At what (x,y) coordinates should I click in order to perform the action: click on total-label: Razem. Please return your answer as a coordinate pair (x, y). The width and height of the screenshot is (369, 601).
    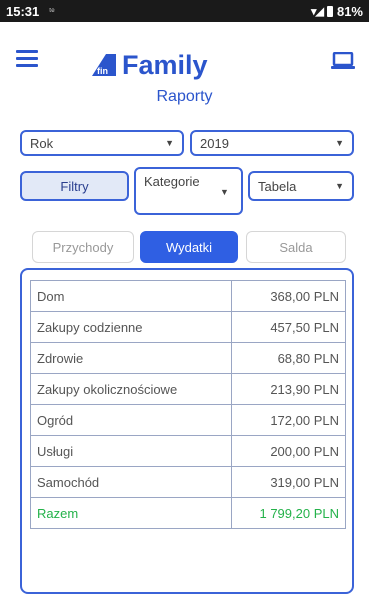
    Looking at the image, I should click on (131, 513).